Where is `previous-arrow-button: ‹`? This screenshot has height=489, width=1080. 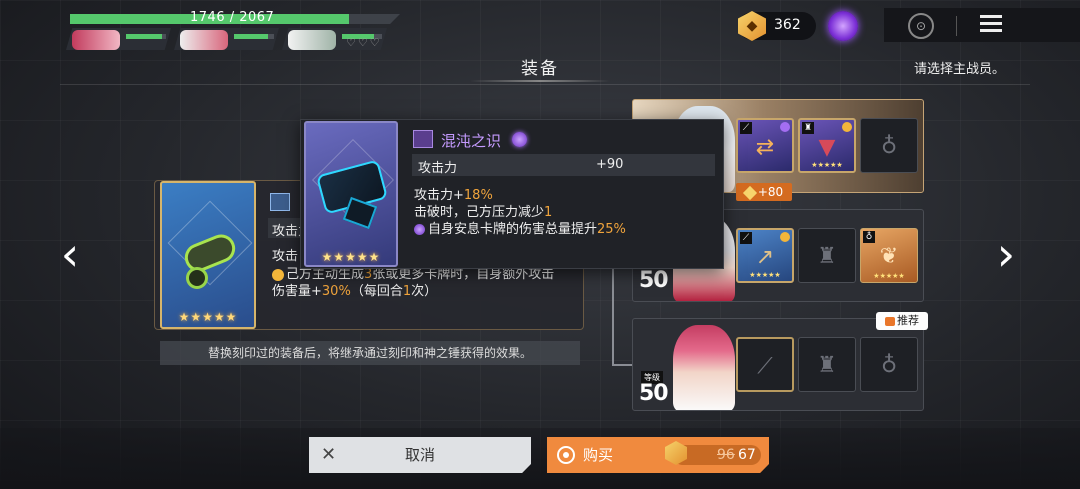
previous-arrow-button: ‹ is located at coordinates (70, 255).